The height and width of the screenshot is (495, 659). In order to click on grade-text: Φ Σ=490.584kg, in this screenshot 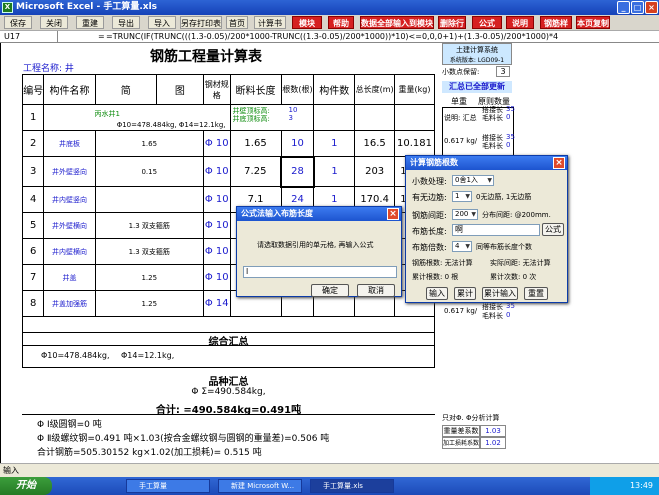, I will do `click(228, 392)`.